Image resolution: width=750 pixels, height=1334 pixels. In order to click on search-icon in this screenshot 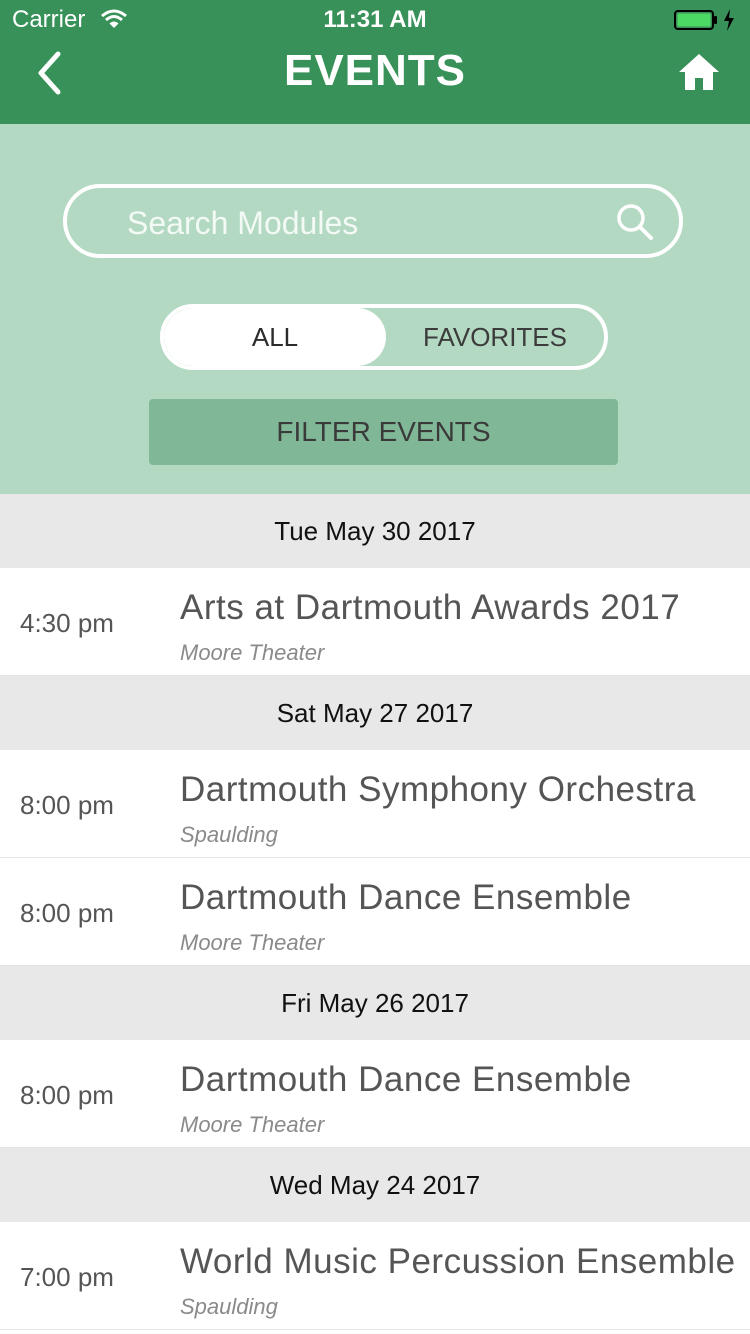, I will do `click(635, 222)`.